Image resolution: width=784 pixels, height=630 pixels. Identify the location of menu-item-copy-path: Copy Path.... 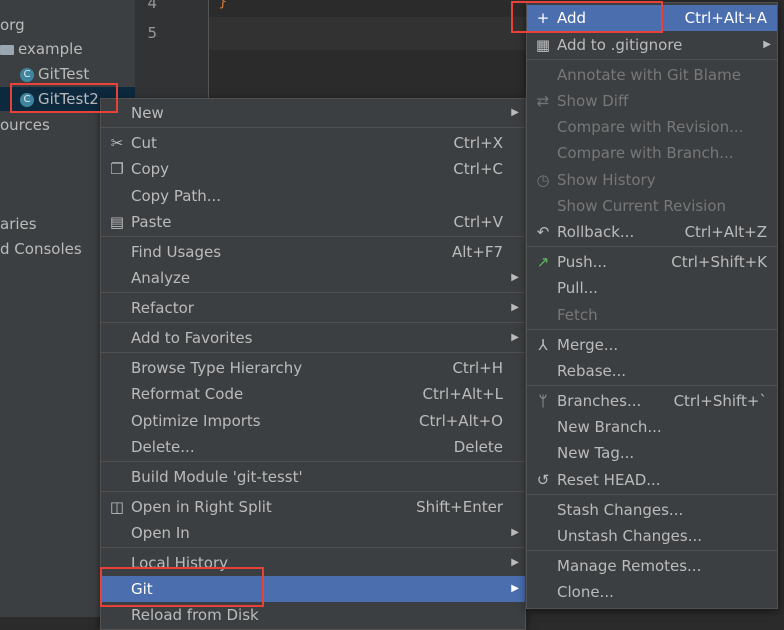
(313, 196).